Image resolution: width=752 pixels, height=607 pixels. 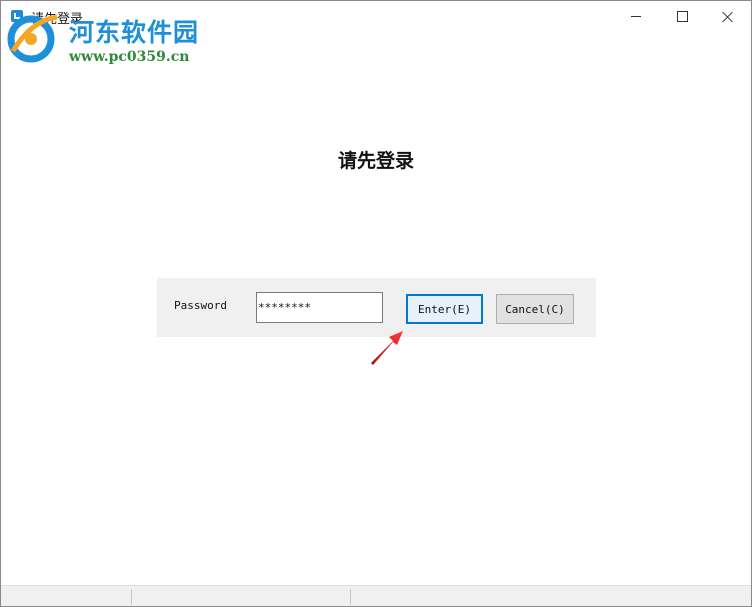 What do you see at coordinates (444, 309) in the screenshot?
I see `enter-button: Enter(E)` at bounding box center [444, 309].